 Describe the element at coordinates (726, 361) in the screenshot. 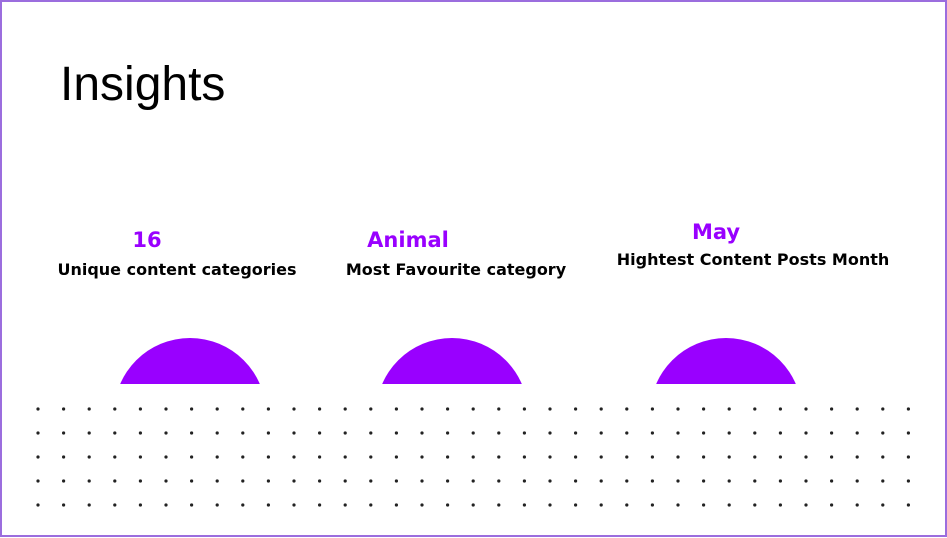

I see `purple-dome-decoration` at that location.